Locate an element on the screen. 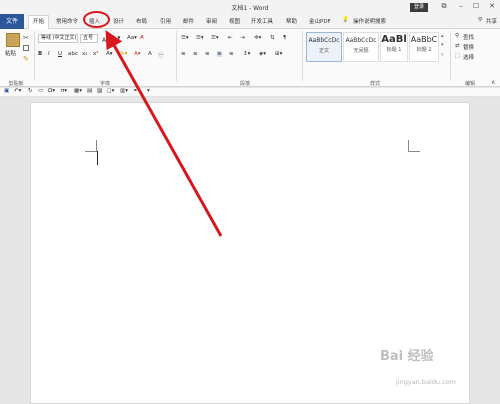  annotation-arrow is located at coordinates (164, 133).